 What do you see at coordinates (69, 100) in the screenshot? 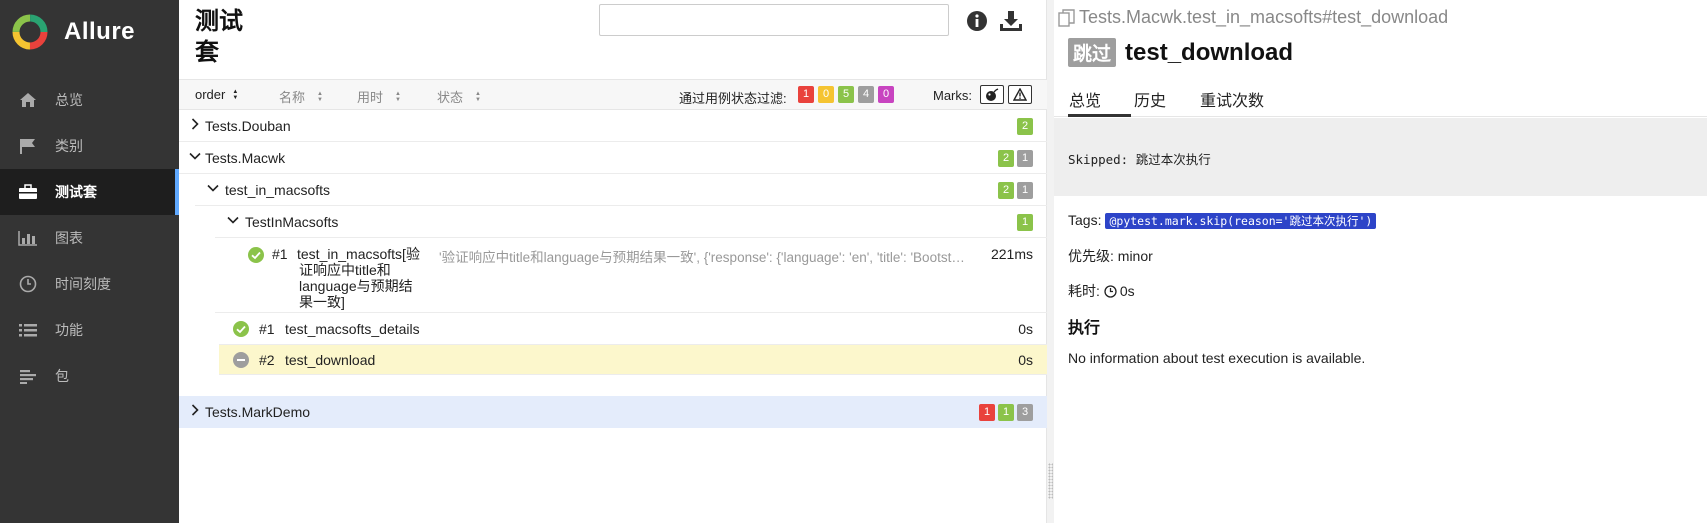
I see `sidebar-item-label: 总览` at bounding box center [69, 100].